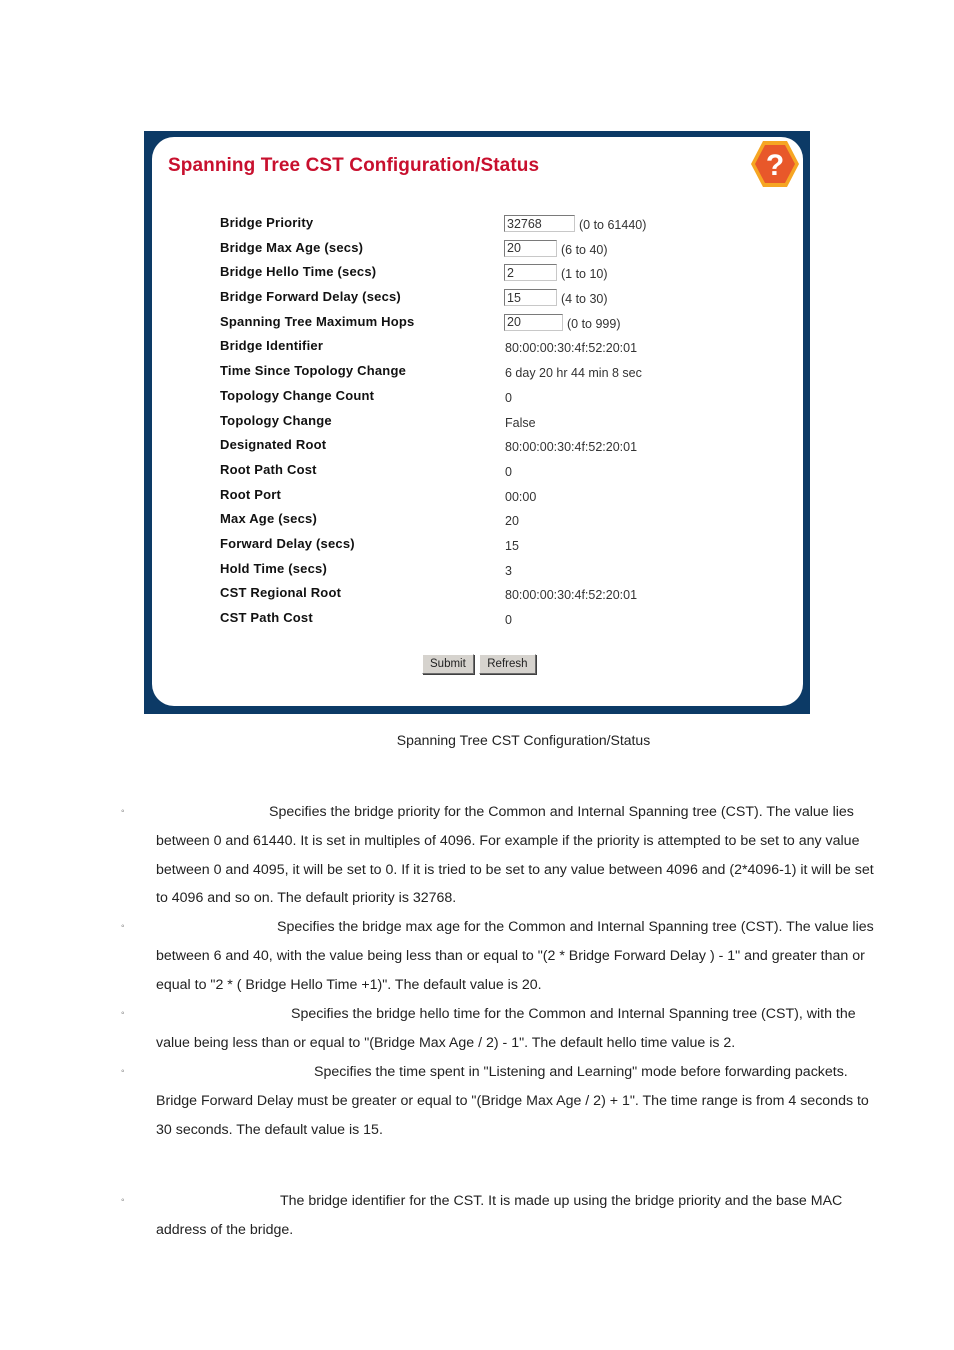 The image size is (954, 1350). I want to click on bridge-forward-delay-input, so click(530, 298).